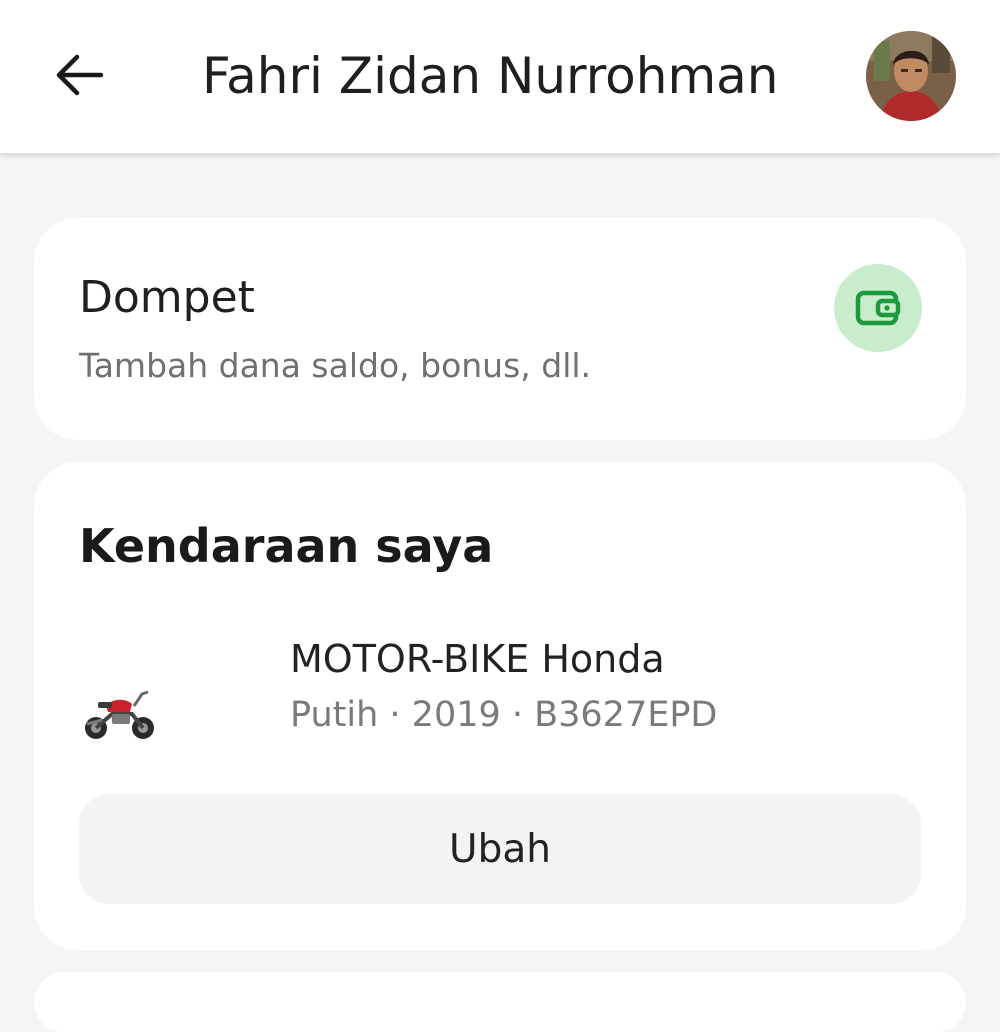 This screenshot has width=1000, height=1032. Describe the element at coordinates (500, 849) in the screenshot. I see `edit-vehicle-button: Ubah` at that location.